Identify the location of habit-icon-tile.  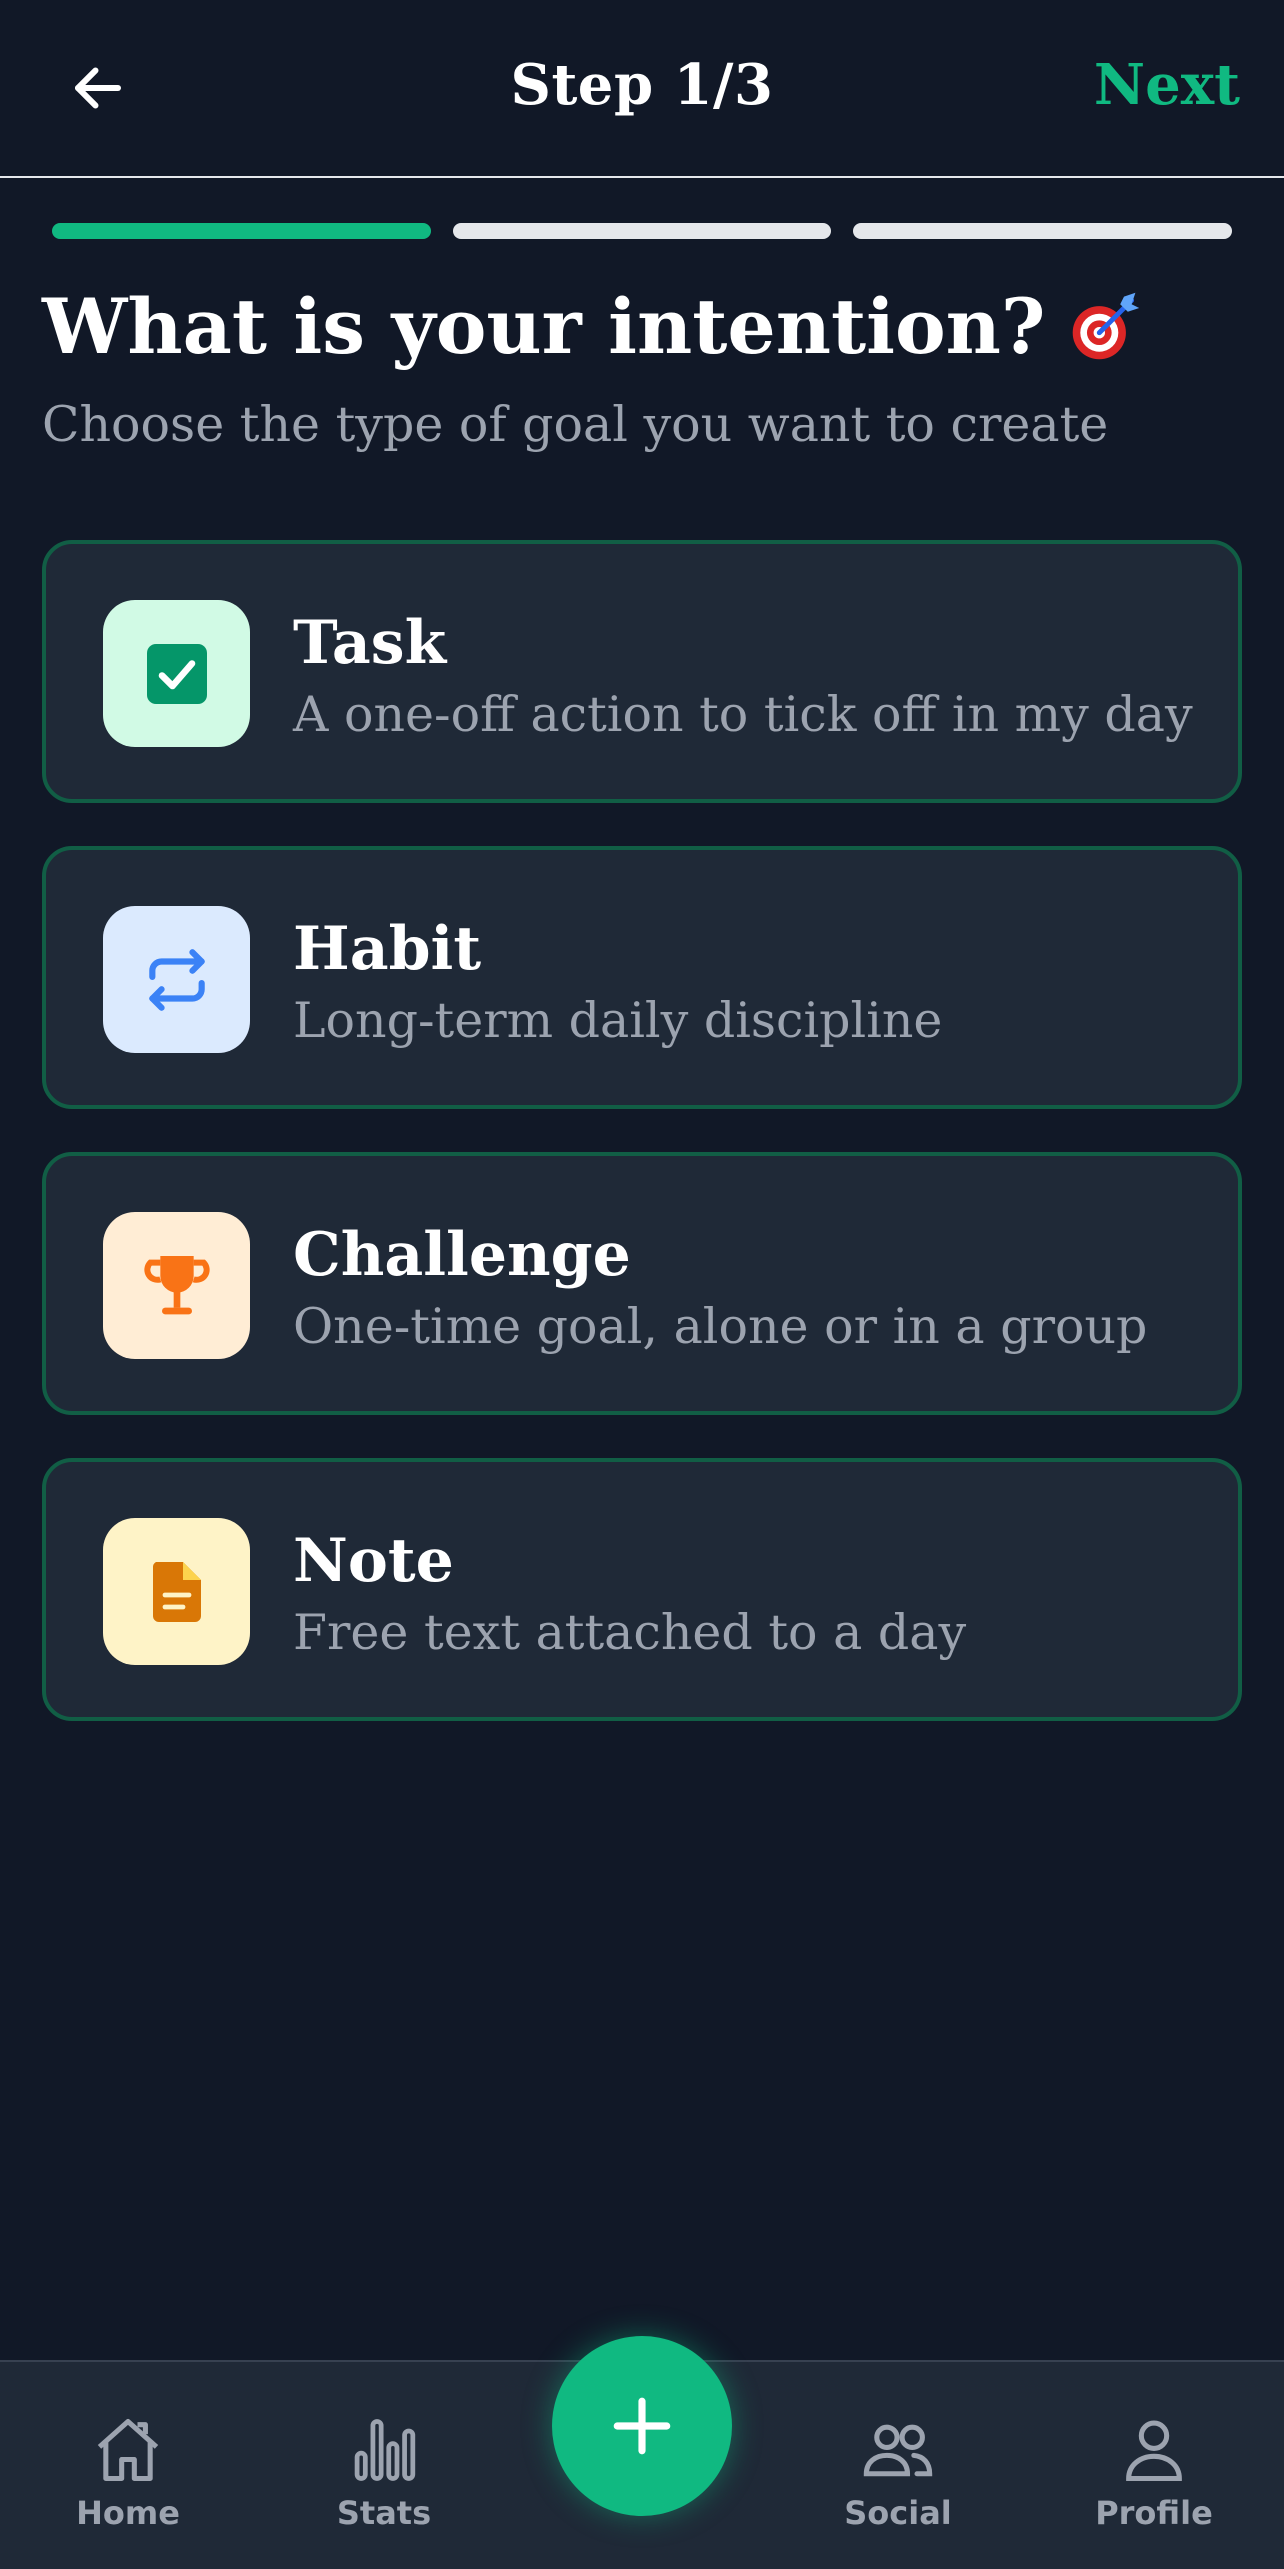
(176, 979).